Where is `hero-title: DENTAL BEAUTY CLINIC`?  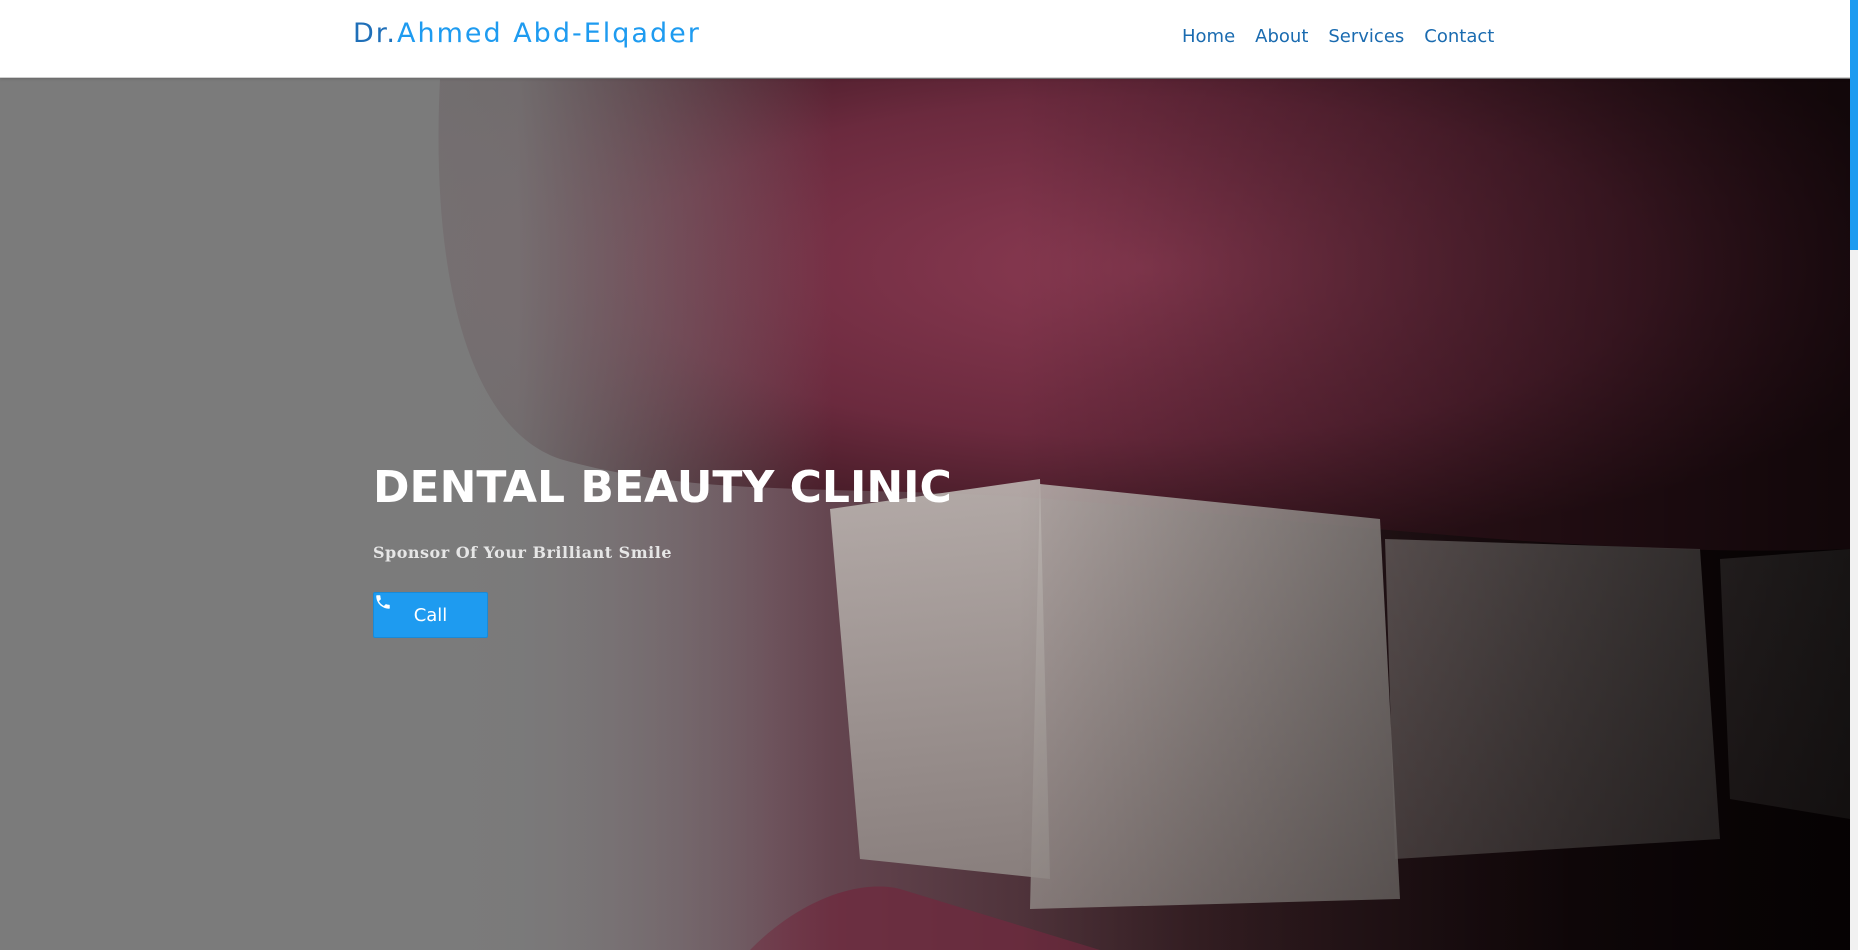 hero-title: DENTAL BEAUTY CLINIC is located at coordinates (662, 487).